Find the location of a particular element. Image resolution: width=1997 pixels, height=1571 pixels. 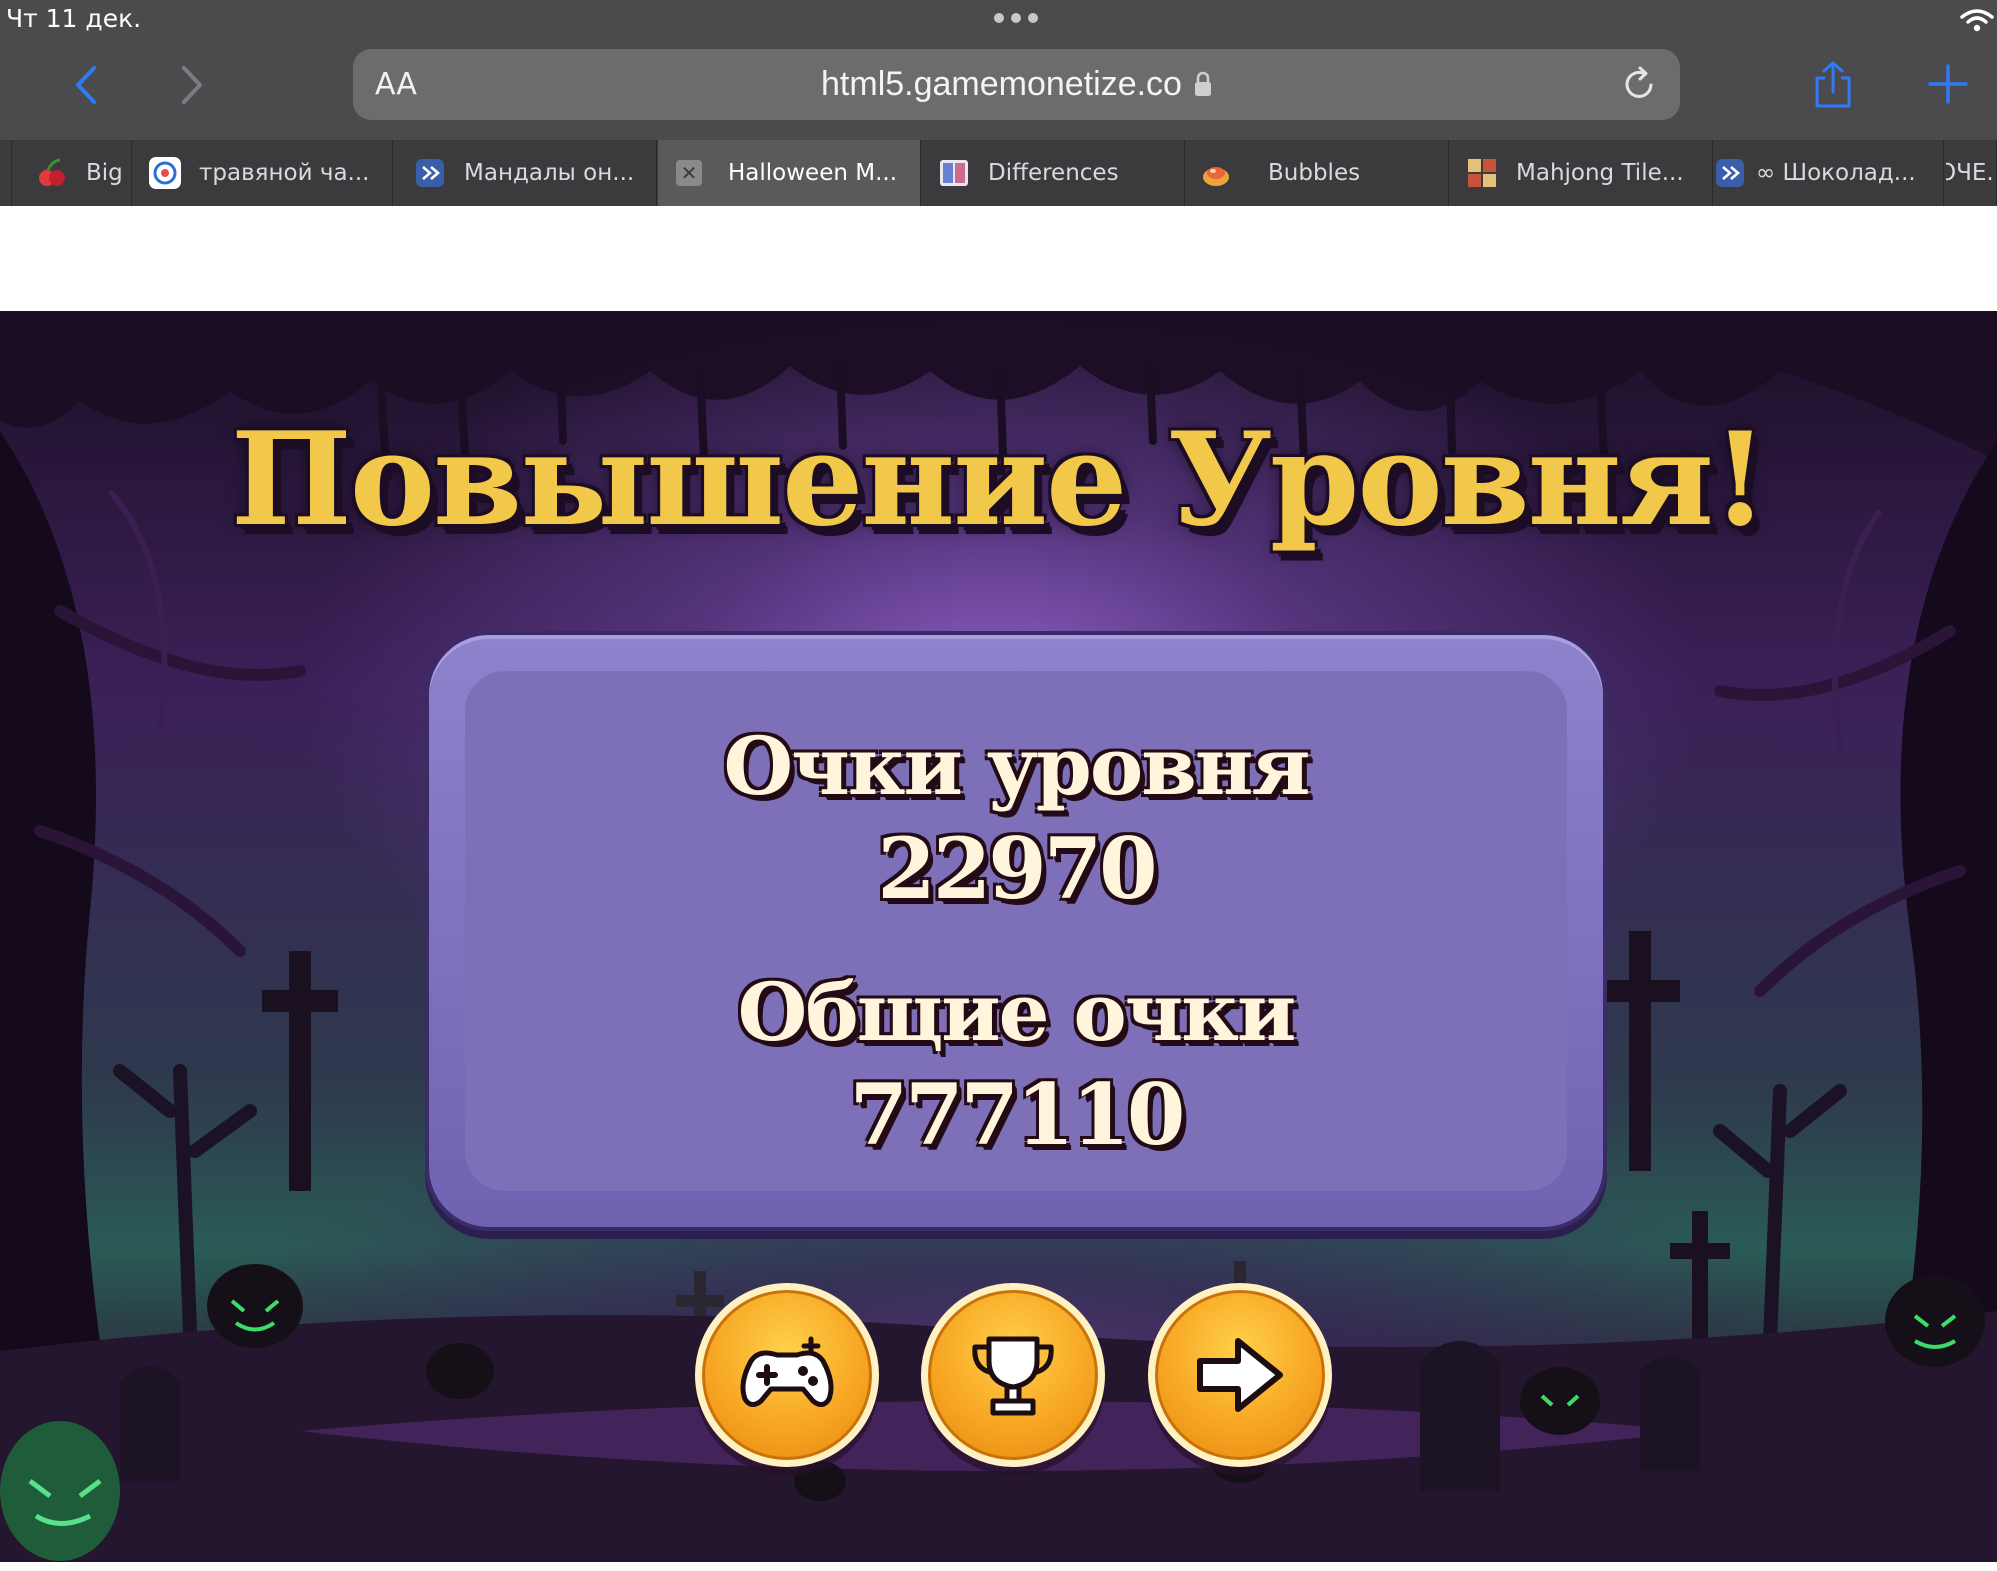

reload-icon is located at coordinates (1639, 84).